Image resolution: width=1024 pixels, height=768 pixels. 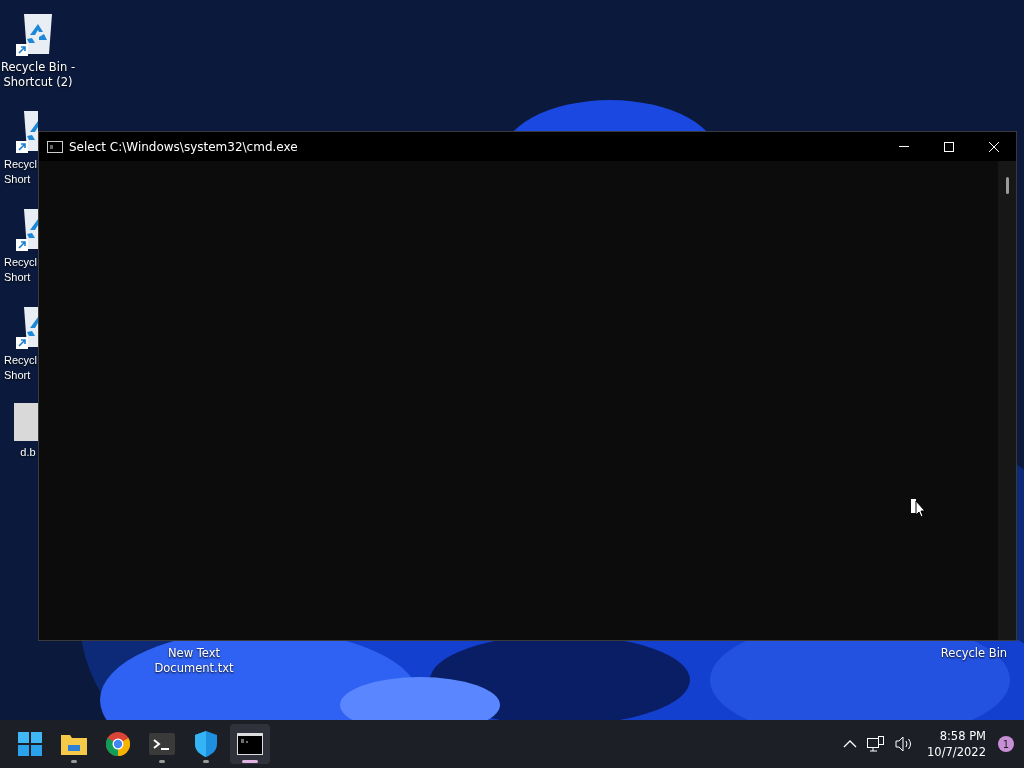 I want to click on shield-icon, so click(x=206, y=744).